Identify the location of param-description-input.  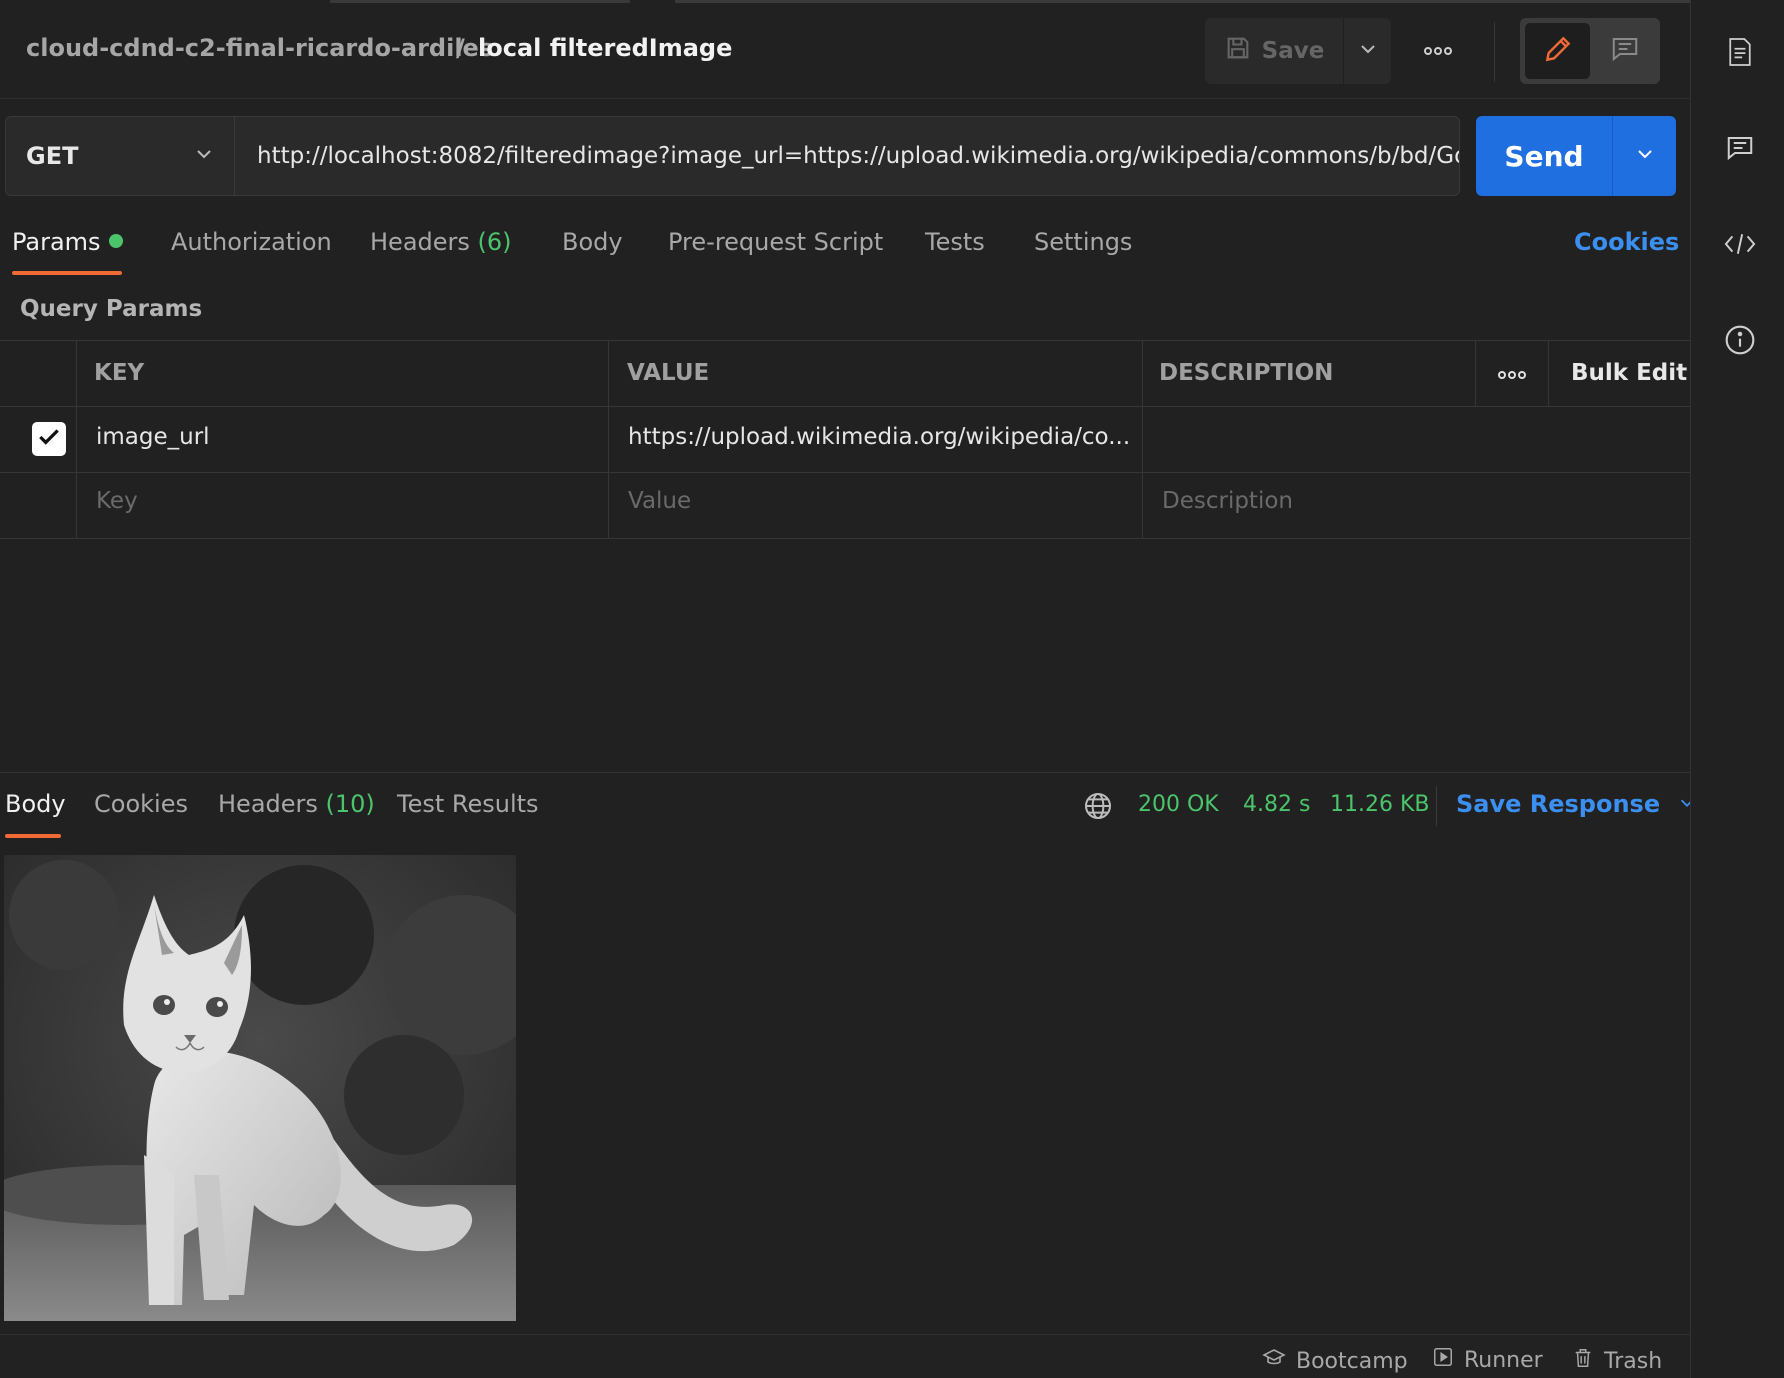
(1322, 439).